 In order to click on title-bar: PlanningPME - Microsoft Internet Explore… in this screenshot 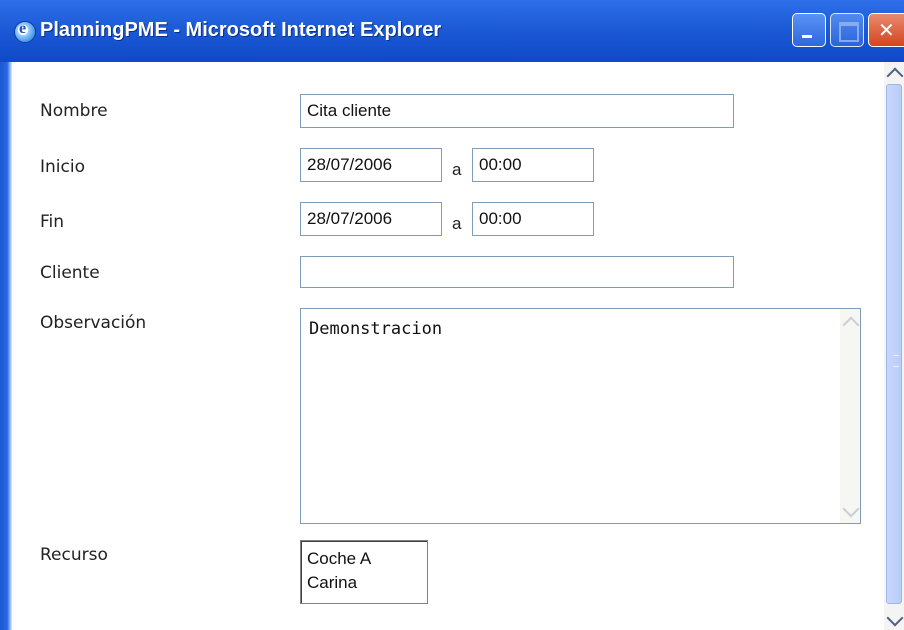, I will do `click(452, 31)`.